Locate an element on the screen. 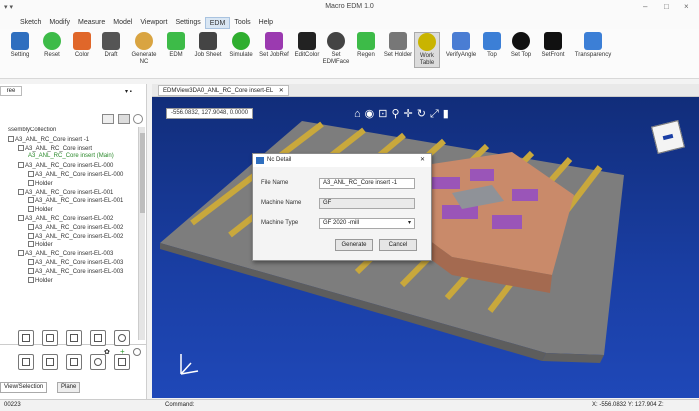 The image size is (699, 411). menu-settings: Settings is located at coordinates (187, 23).